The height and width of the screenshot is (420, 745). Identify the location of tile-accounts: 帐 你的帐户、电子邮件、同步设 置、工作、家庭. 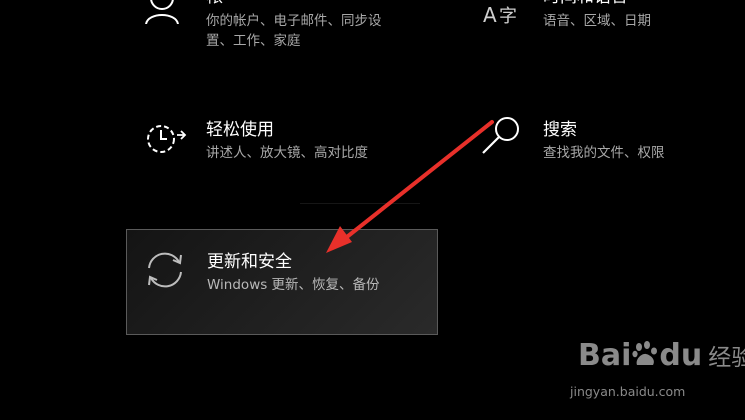
(294, 35).